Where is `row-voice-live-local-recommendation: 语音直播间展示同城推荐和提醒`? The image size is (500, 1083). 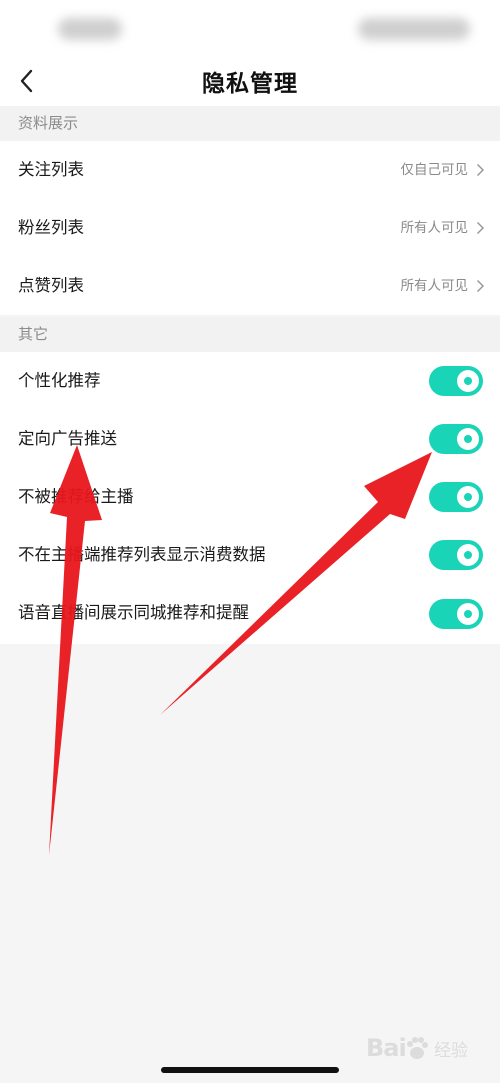
row-voice-live-local-recommendation: 语音直播间展示同城推荐和提醒 is located at coordinates (250, 614).